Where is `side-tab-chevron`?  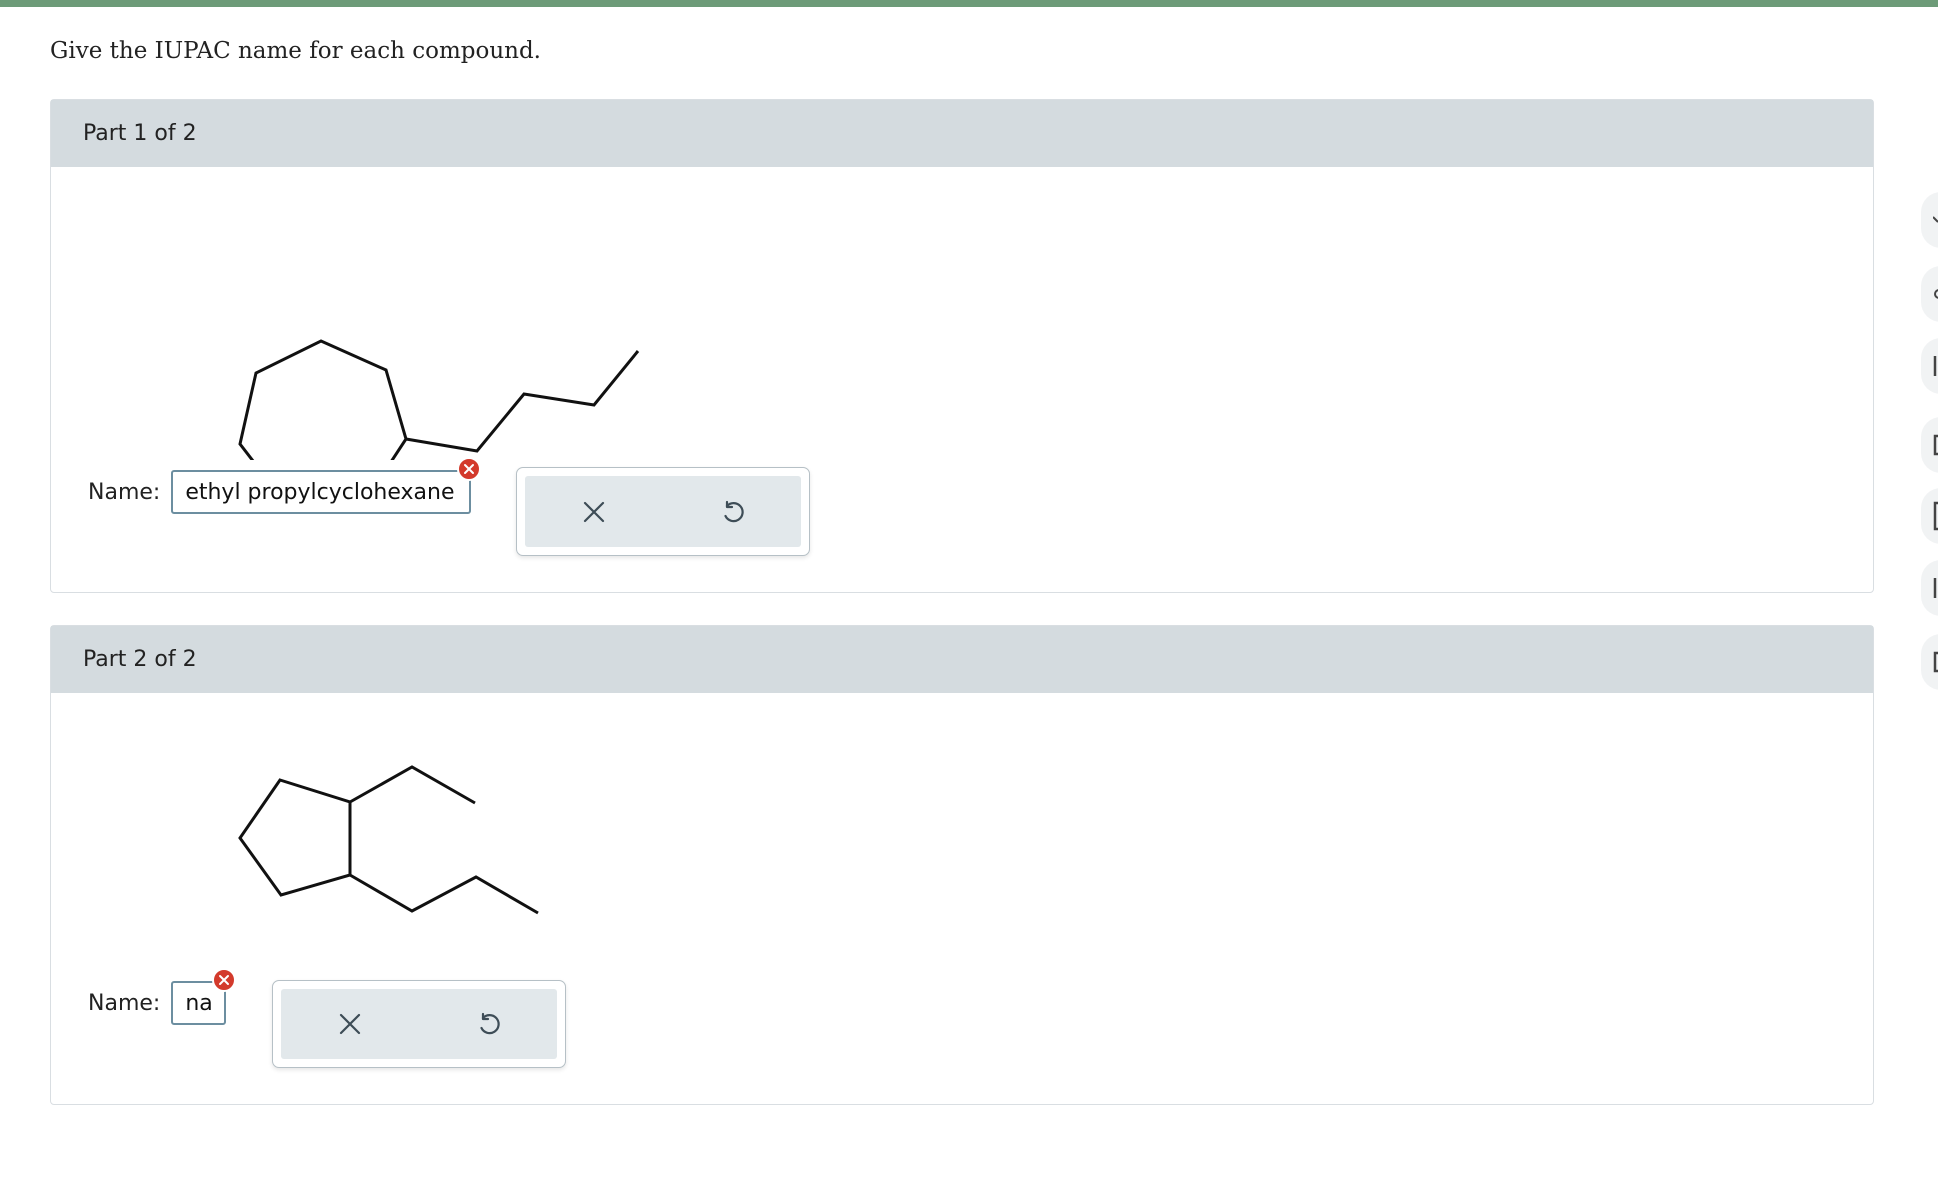
side-tab-chevron is located at coordinates (1929, 220).